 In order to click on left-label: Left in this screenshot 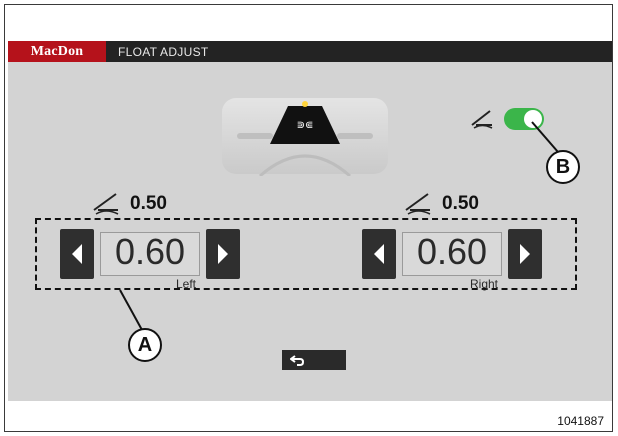, I will do `click(185, 284)`.